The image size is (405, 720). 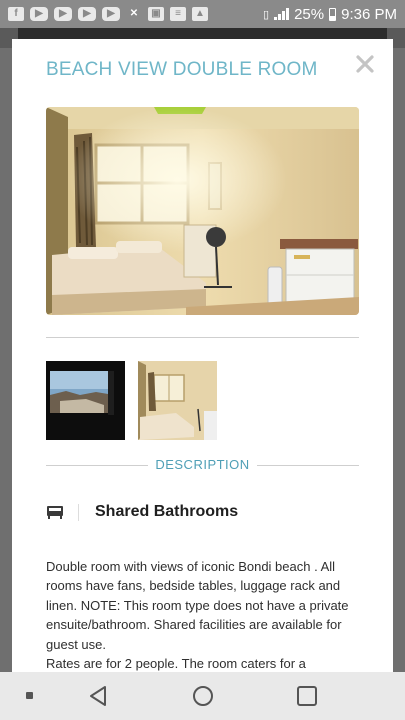 I want to click on back-icon, so click(x=99, y=696).